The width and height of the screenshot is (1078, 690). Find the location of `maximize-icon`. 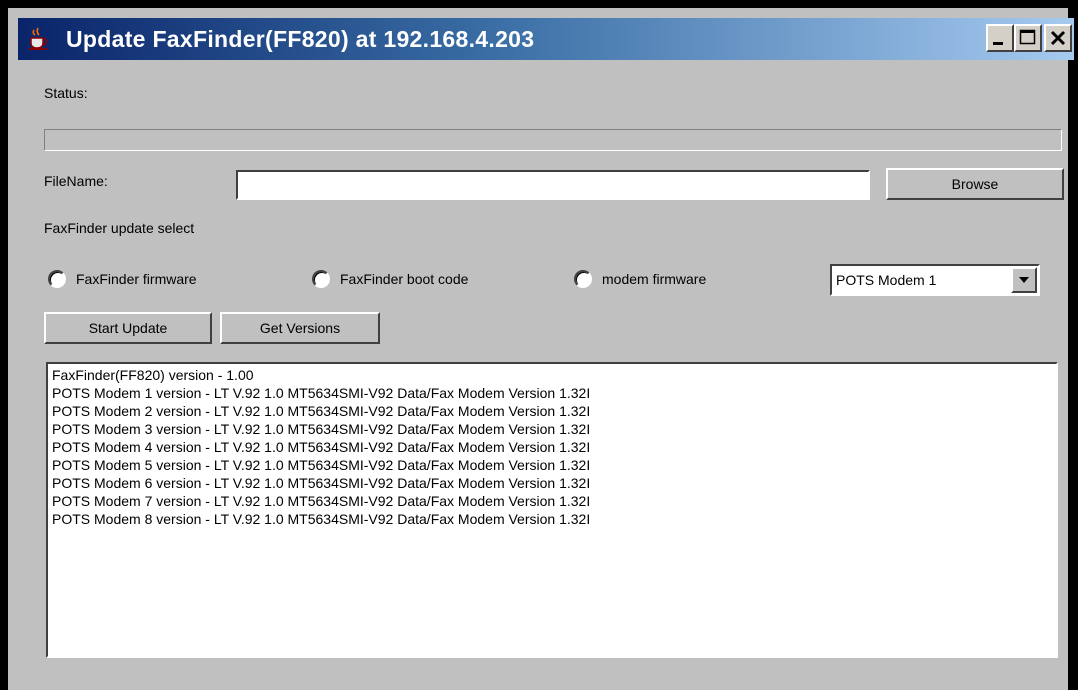

maximize-icon is located at coordinates (1027, 37).